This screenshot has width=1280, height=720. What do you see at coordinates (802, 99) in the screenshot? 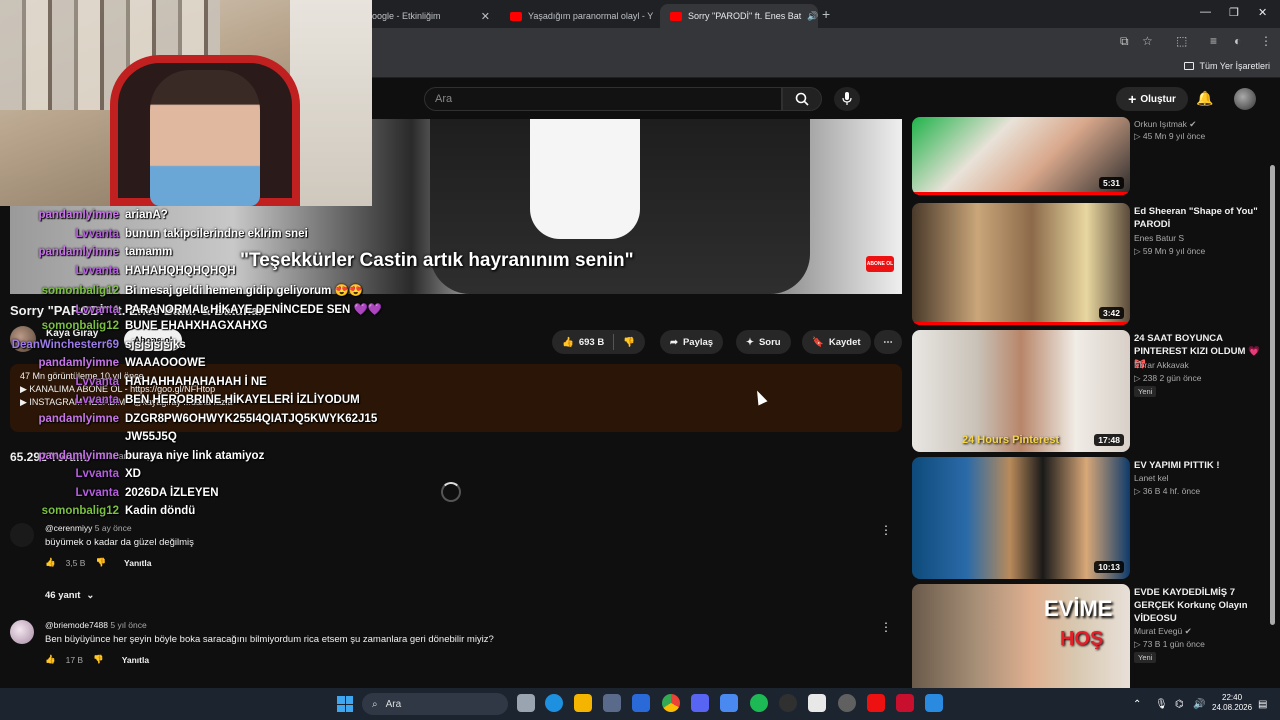
I see `search-button` at bounding box center [802, 99].